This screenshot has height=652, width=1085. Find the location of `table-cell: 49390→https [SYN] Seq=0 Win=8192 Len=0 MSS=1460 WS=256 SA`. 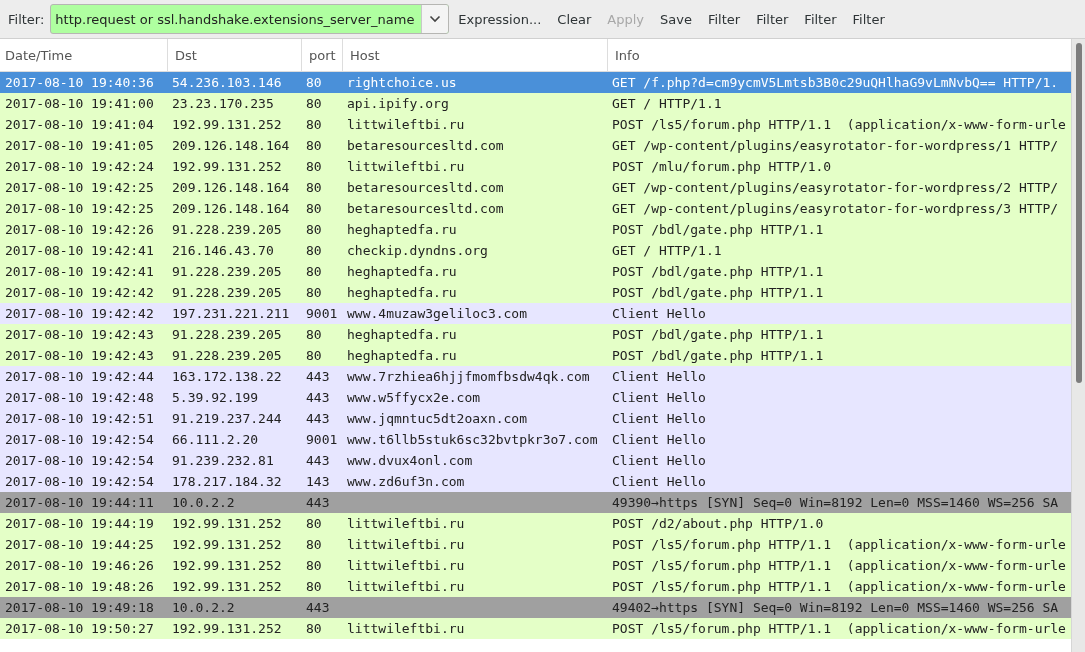

table-cell: 49390→https [SYN] Seq=0 Win=8192 Len=0 MSS=1460 WS=256 SA is located at coordinates (835, 502).